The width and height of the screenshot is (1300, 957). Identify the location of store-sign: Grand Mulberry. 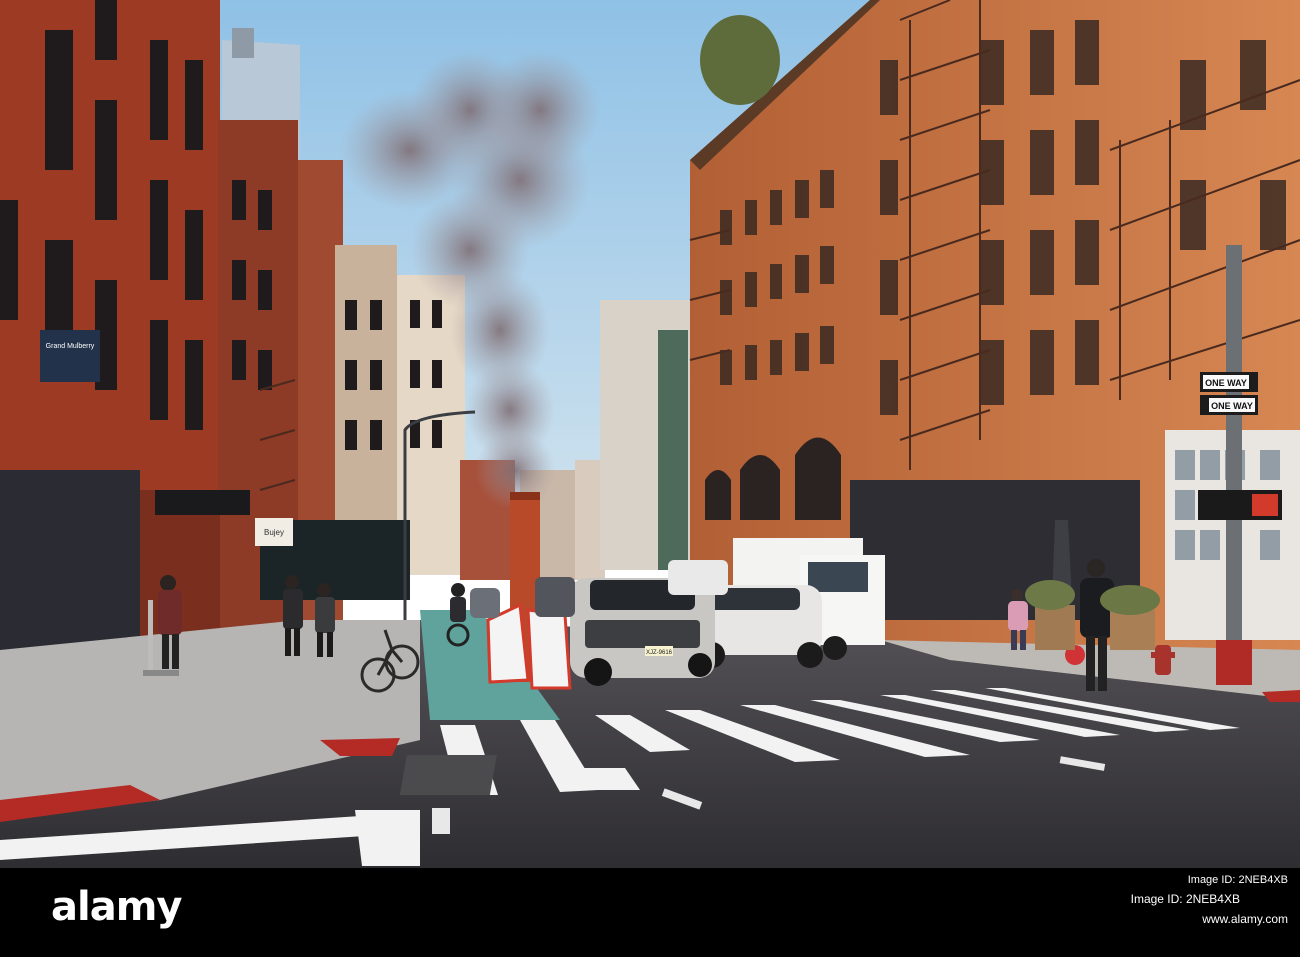
(70, 356).